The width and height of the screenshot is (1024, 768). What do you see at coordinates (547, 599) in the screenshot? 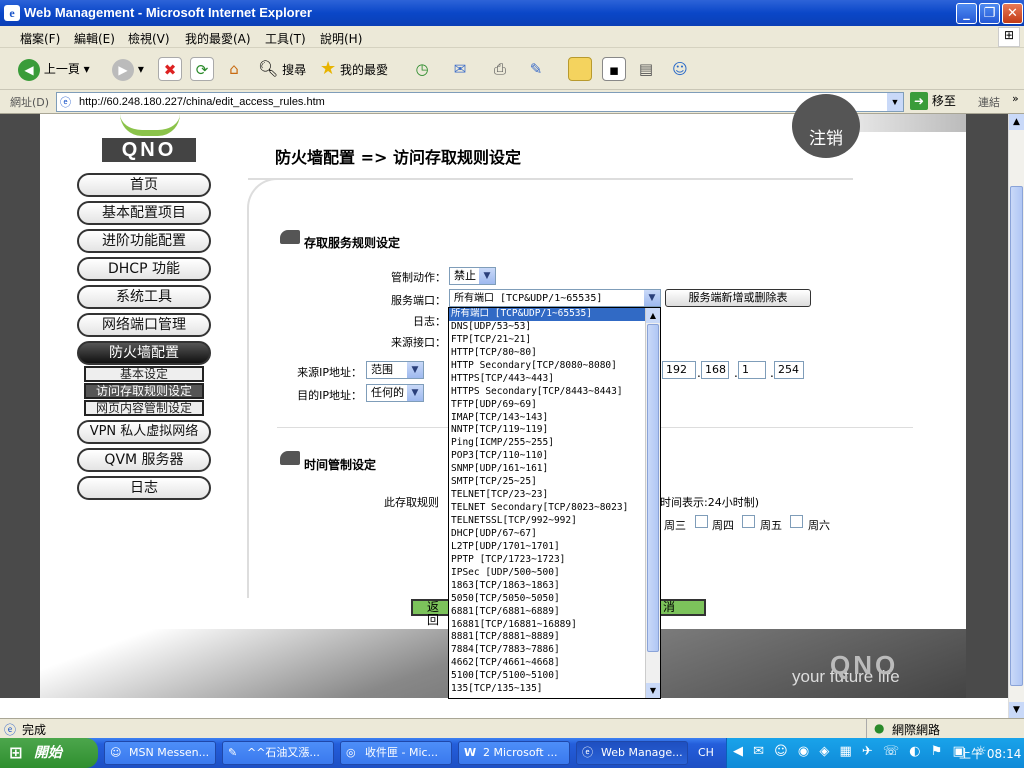
I see `dropdown-option: 5050[TCP/5050~5050]` at bounding box center [547, 599].